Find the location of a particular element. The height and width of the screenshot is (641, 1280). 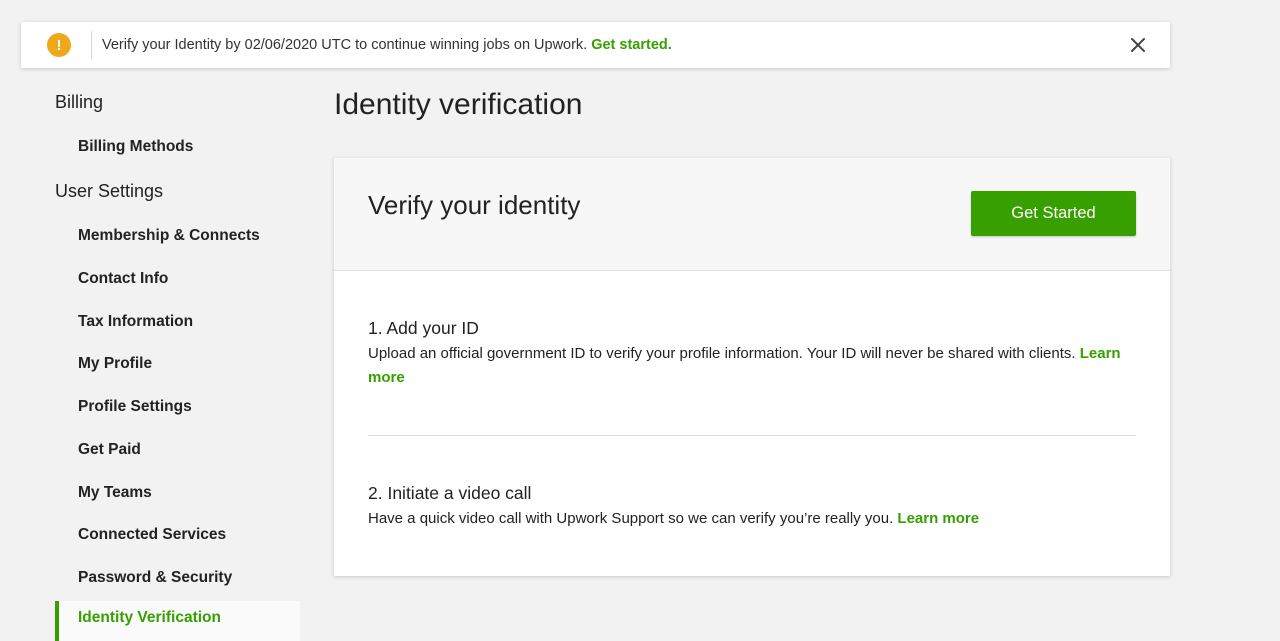

banner-divider is located at coordinates (91, 45).